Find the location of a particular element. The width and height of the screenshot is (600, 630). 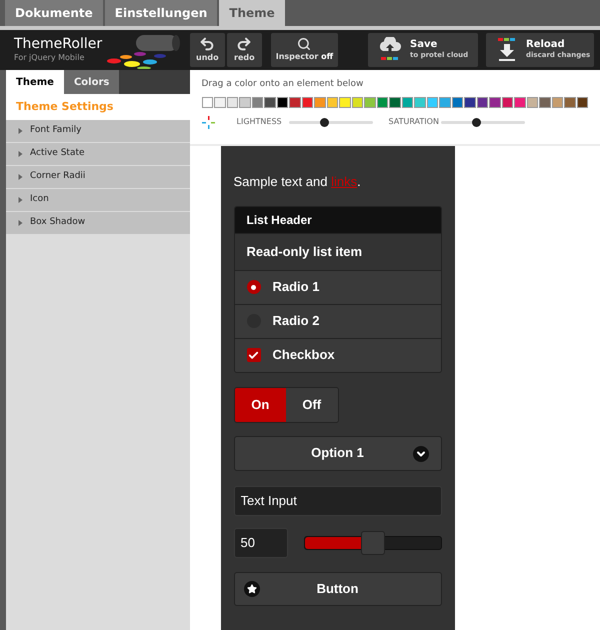

toggle-option: Off is located at coordinates (312, 405).